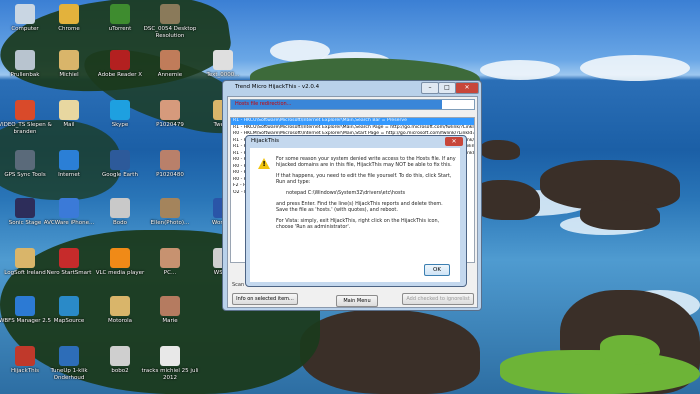 This screenshot has width=700, height=394. What do you see at coordinates (170, 32) in the screenshot?
I see `desktop-icon-label: DSC_0054 Desktop Resolution` at bounding box center [170, 32].